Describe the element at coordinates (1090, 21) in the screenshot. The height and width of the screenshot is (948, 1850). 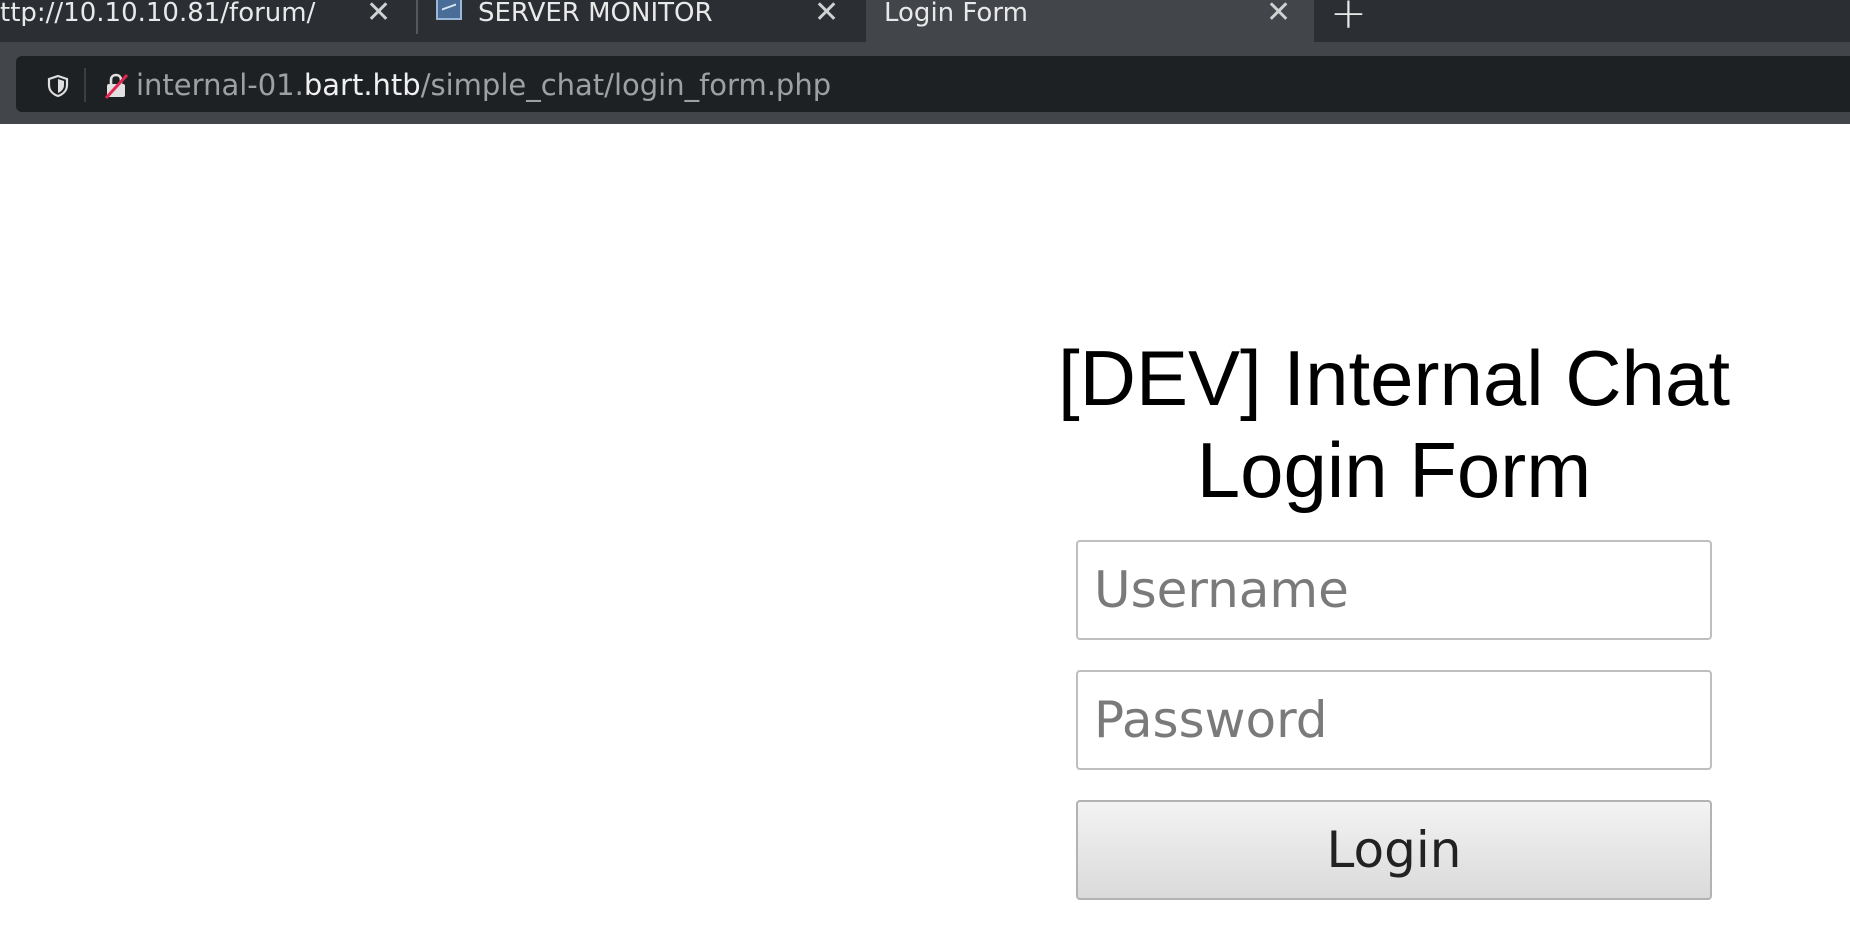
I see `tab-login-form: Login Form ✕` at that location.